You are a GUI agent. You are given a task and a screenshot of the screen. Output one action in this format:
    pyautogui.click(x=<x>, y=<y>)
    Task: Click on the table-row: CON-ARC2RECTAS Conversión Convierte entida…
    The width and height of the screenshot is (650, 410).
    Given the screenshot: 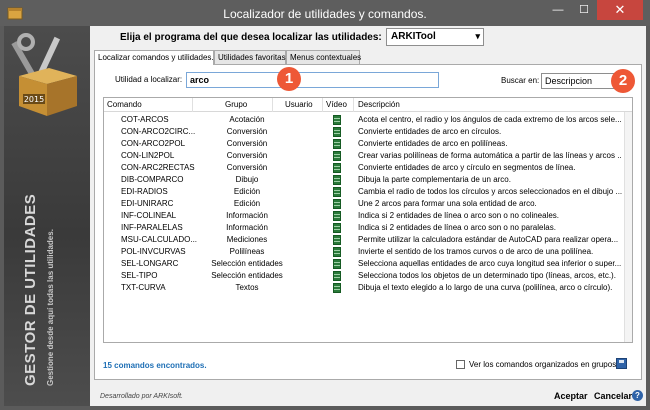 What is the action you would take?
    pyautogui.click(x=368, y=168)
    